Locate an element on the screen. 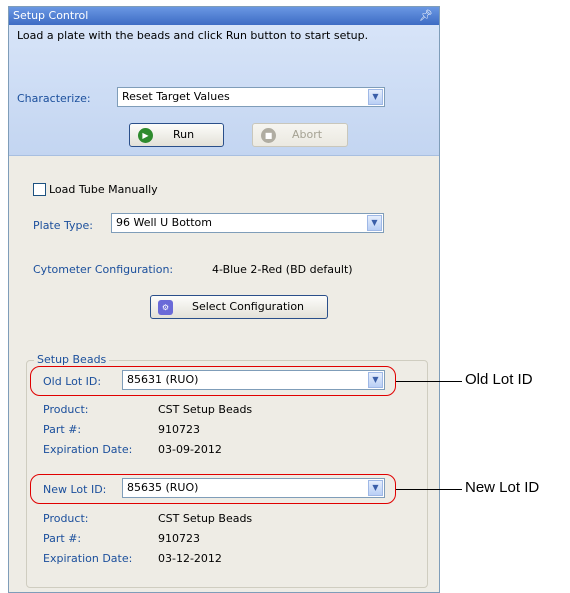 The image size is (570, 593). old-product-label: Product: is located at coordinates (66, 409).